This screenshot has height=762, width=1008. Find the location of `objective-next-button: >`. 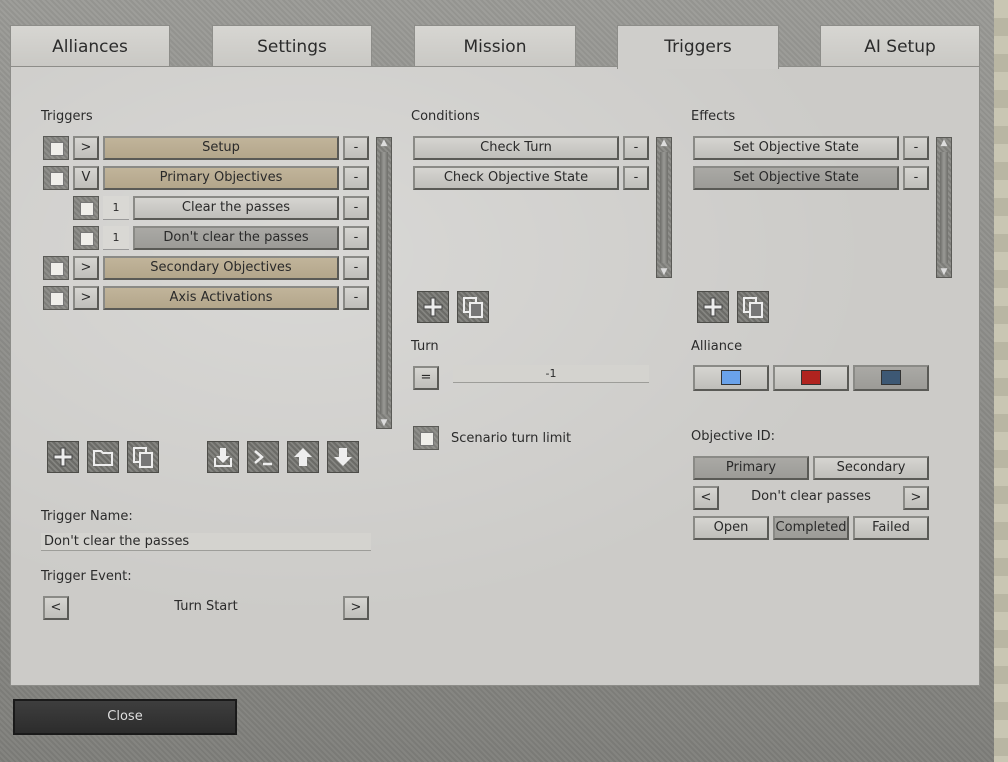

objective-next-button: > is located at coordinates (916, 498).